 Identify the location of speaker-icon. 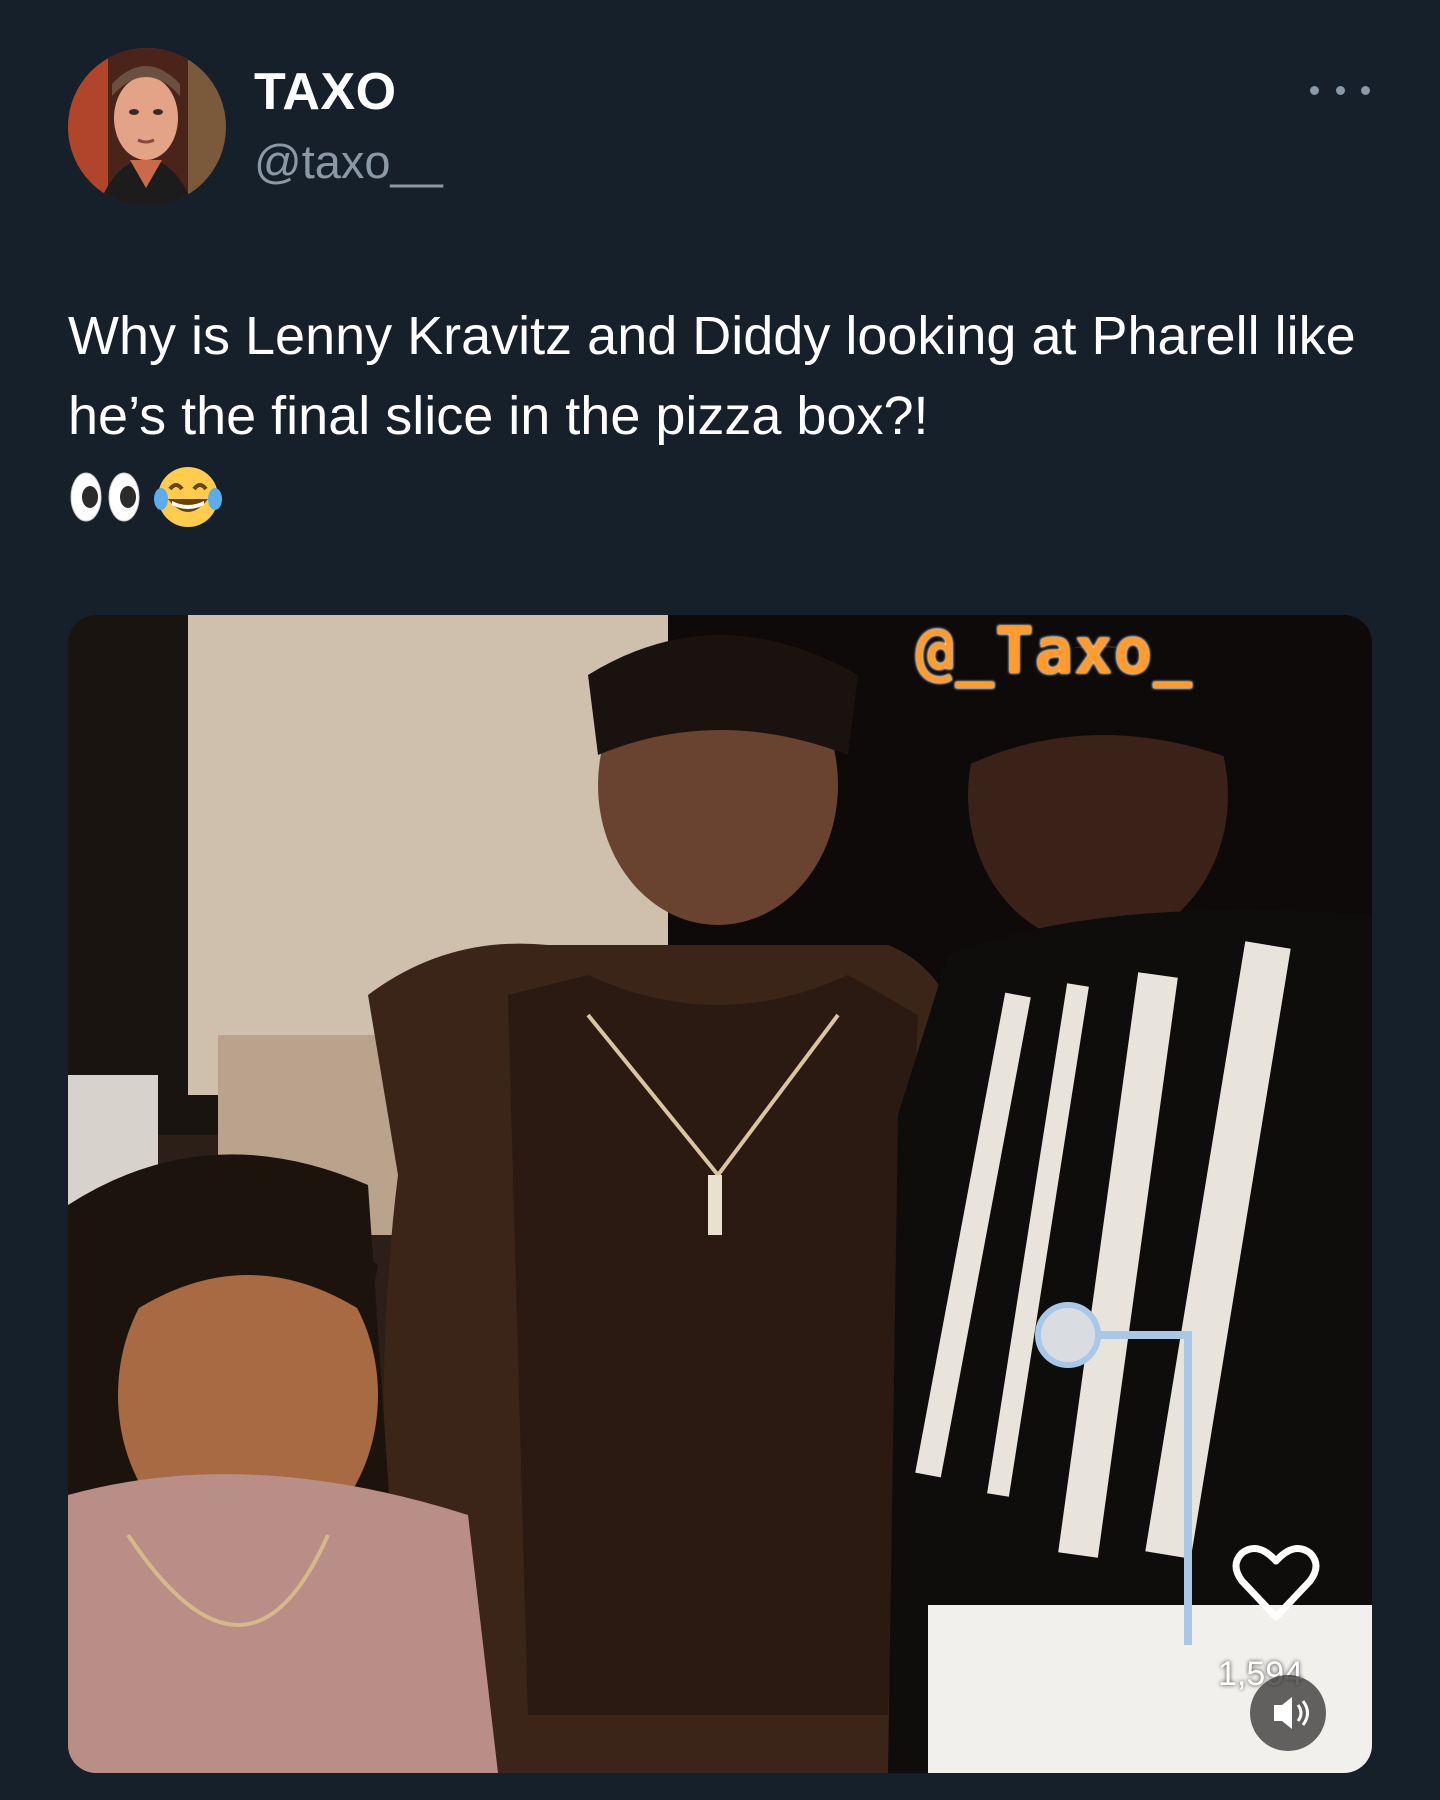
(1288, 1713).